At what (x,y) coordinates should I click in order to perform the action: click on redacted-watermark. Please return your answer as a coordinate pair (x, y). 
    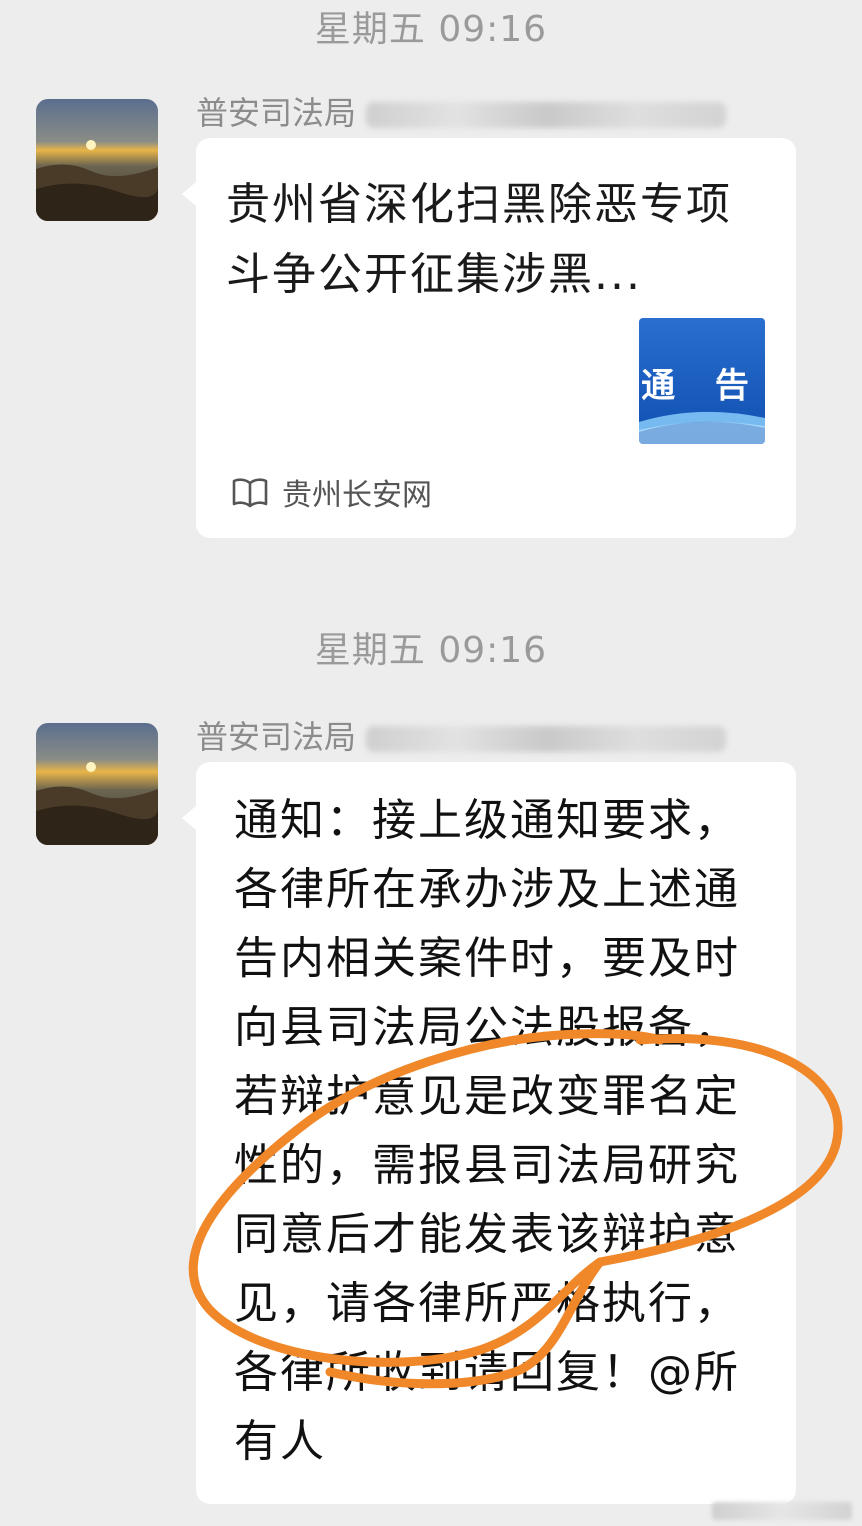
    Looking at the image, I should click on (782, 1511).